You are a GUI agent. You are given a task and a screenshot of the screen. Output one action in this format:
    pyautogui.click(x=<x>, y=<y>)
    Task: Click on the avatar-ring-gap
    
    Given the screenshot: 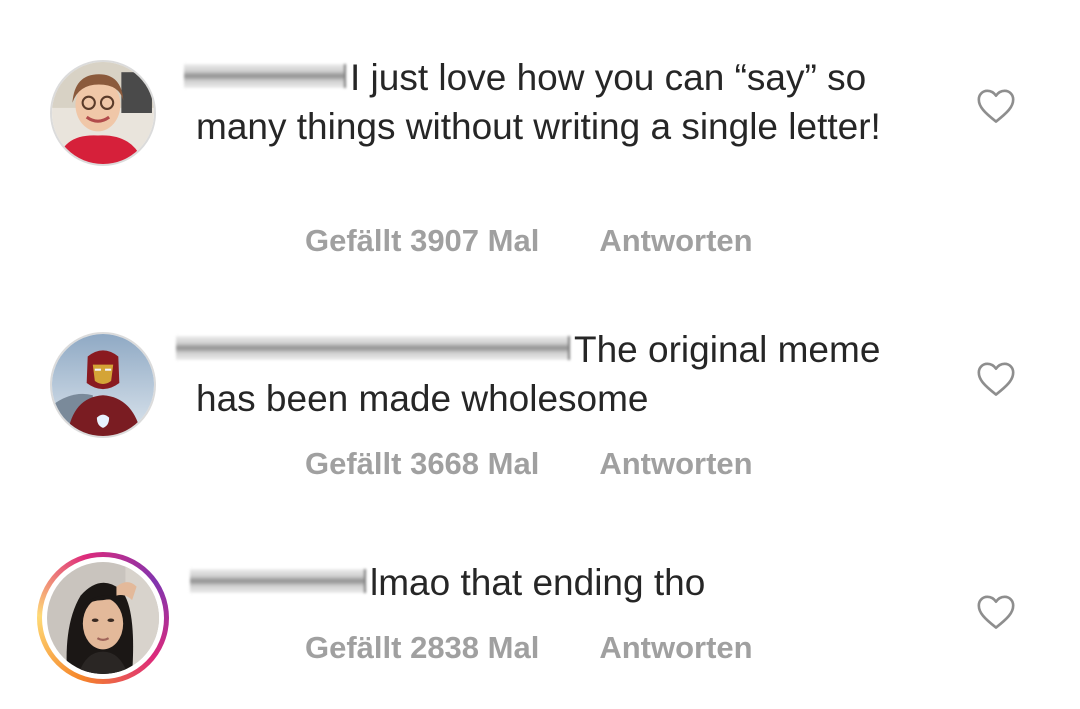 What is the action you would take?
    pyautogui.click(x=103, y=618)
    